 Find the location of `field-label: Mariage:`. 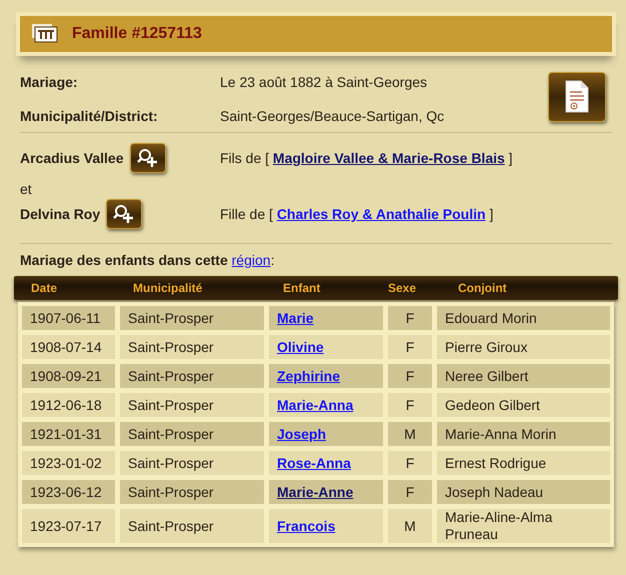

field-label: Mariage: is located at coordinates (49, 82).